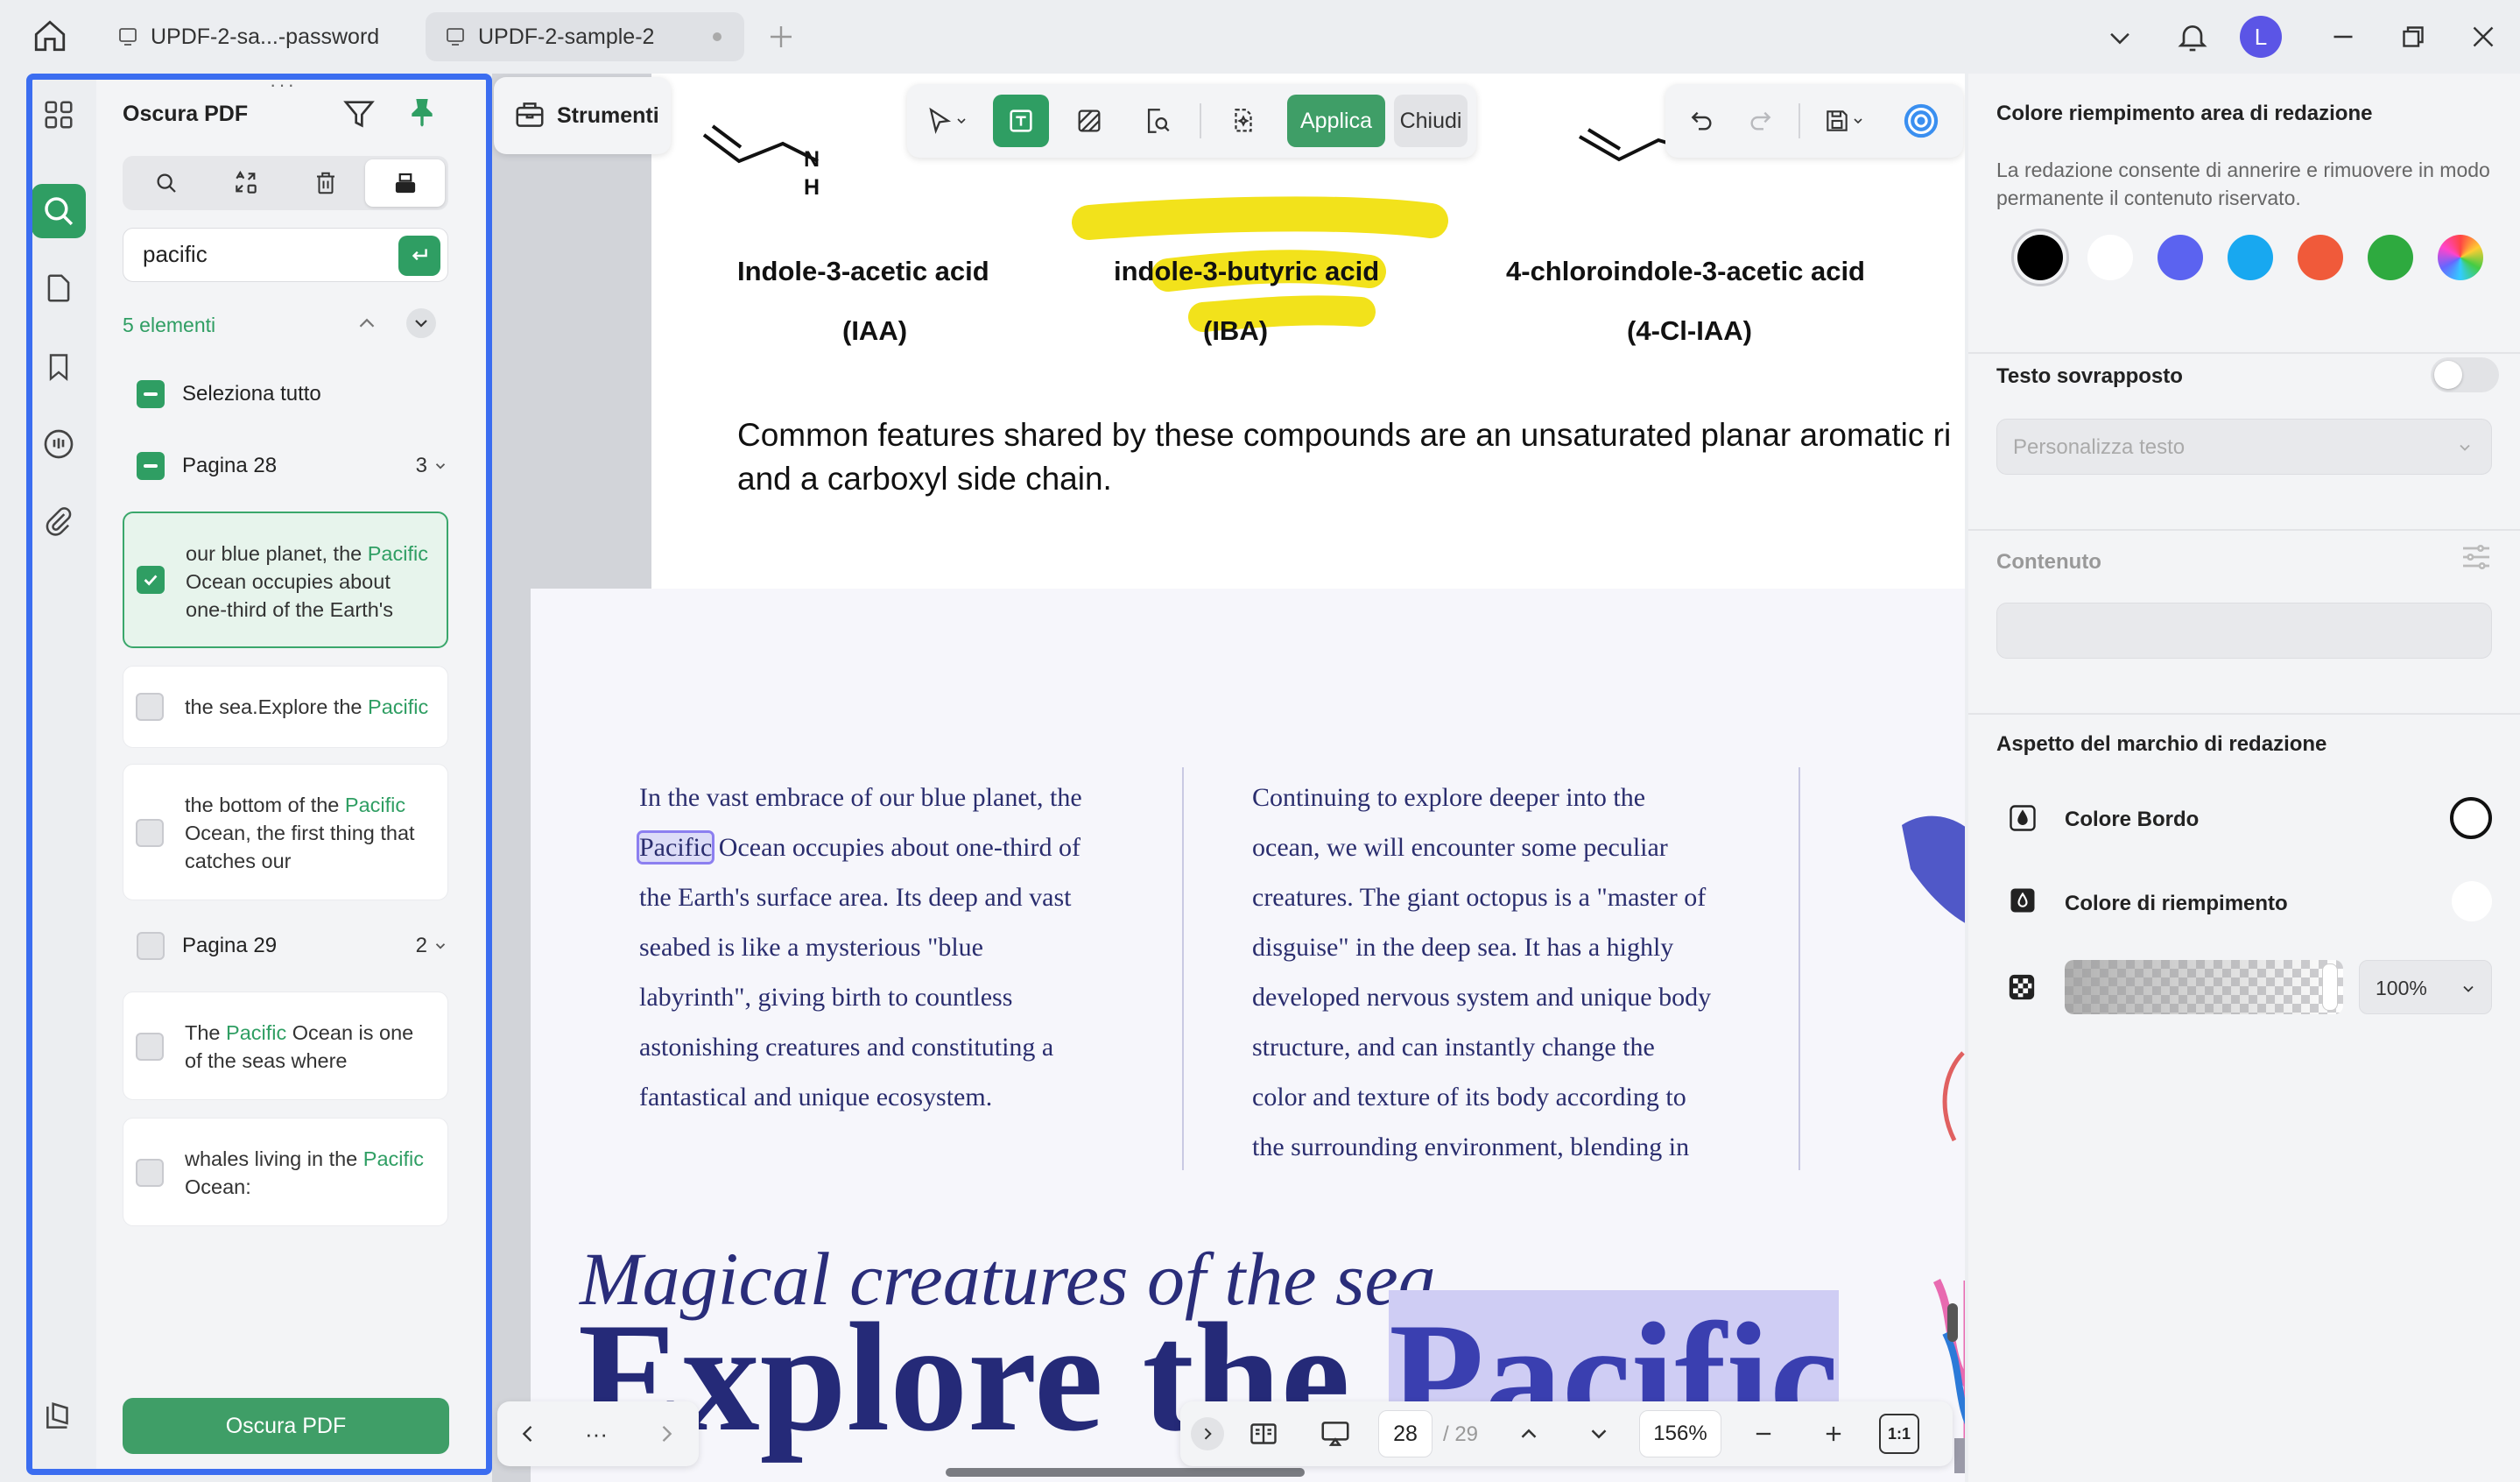 This screenshot has width=2520, height=1482. I want to click on restore-window-icon, so click(2413, 37).